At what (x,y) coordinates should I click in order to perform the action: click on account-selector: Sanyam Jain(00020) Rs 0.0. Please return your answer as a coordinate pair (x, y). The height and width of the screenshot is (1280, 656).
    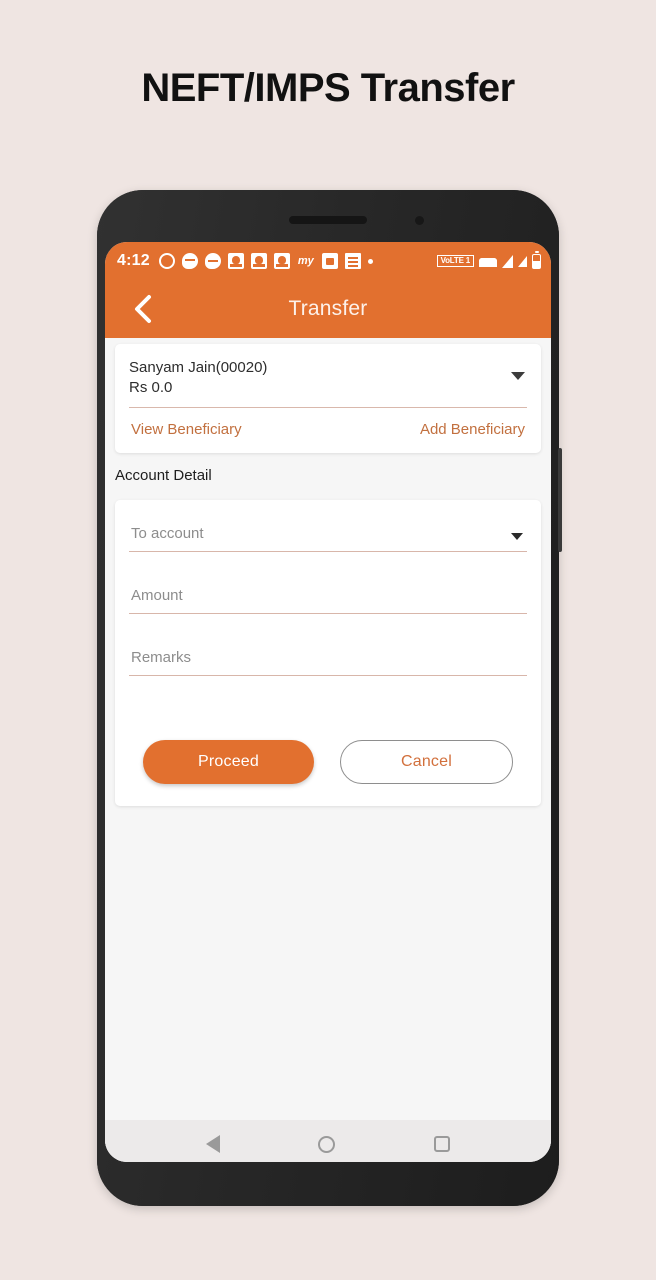
    Looking at the image, I should click on (328, 383).